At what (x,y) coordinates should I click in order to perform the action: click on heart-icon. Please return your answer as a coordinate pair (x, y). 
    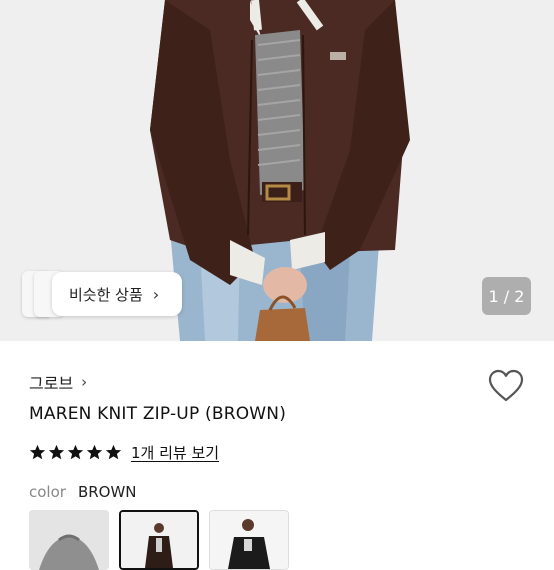
    Looking at the image, I should click on (506, 386).